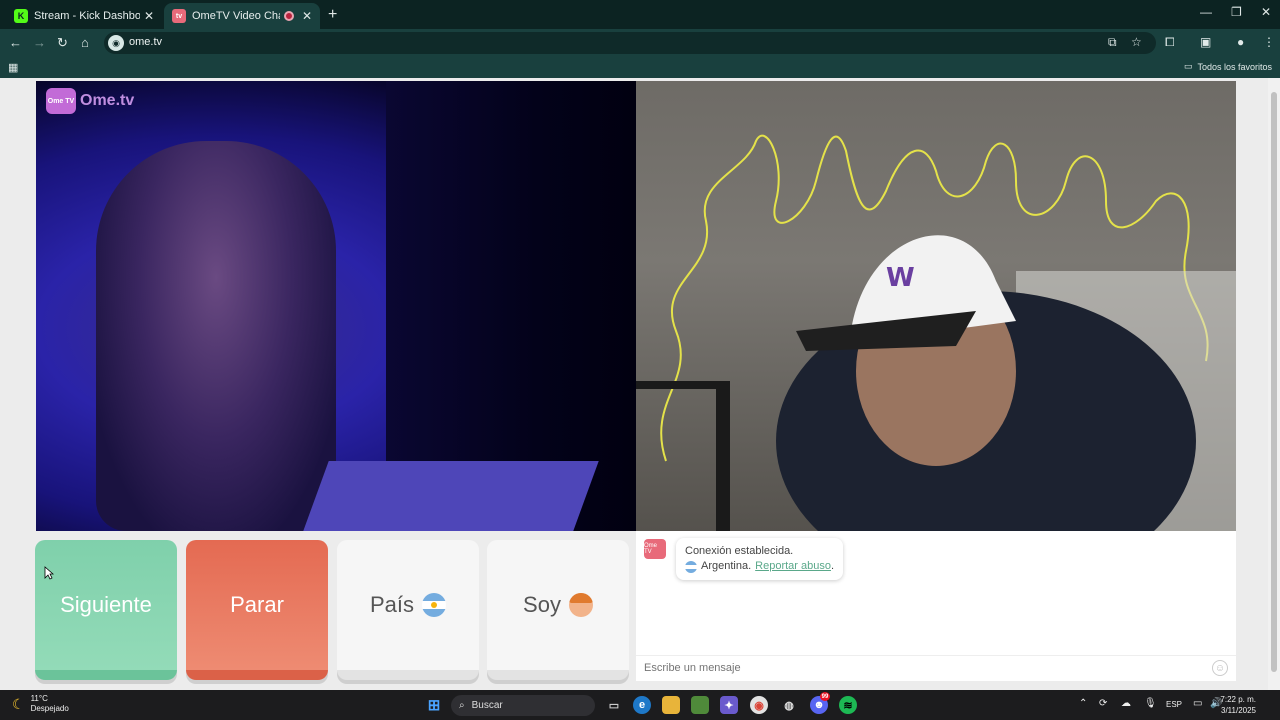  I want to click on next-label: Siguiente, so click(106, 604).